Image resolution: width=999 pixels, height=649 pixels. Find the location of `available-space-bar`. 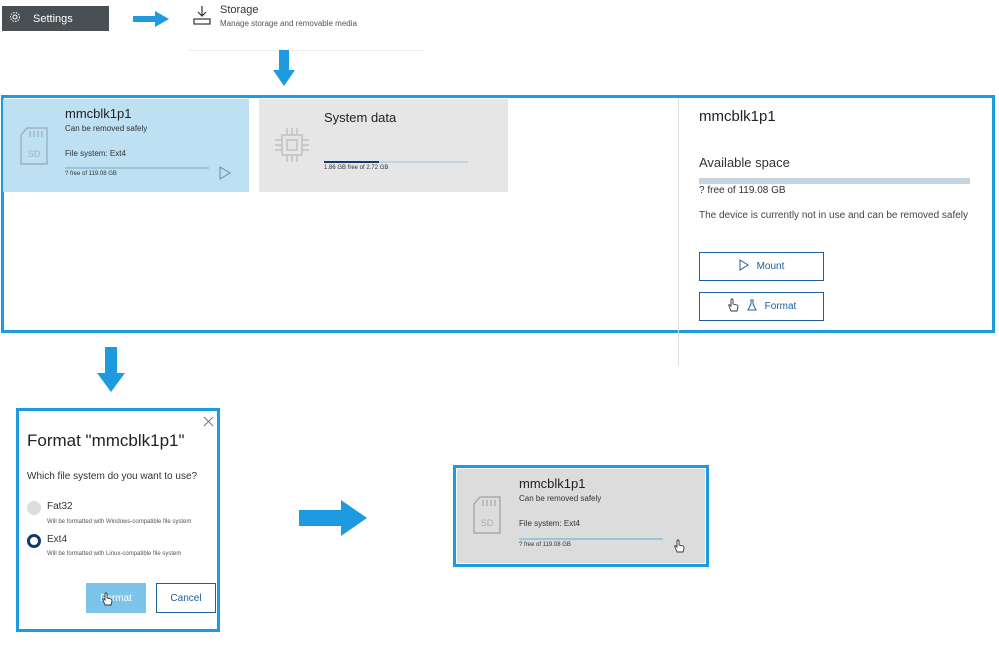

available-space-bar is located at coordinates (834, 181).